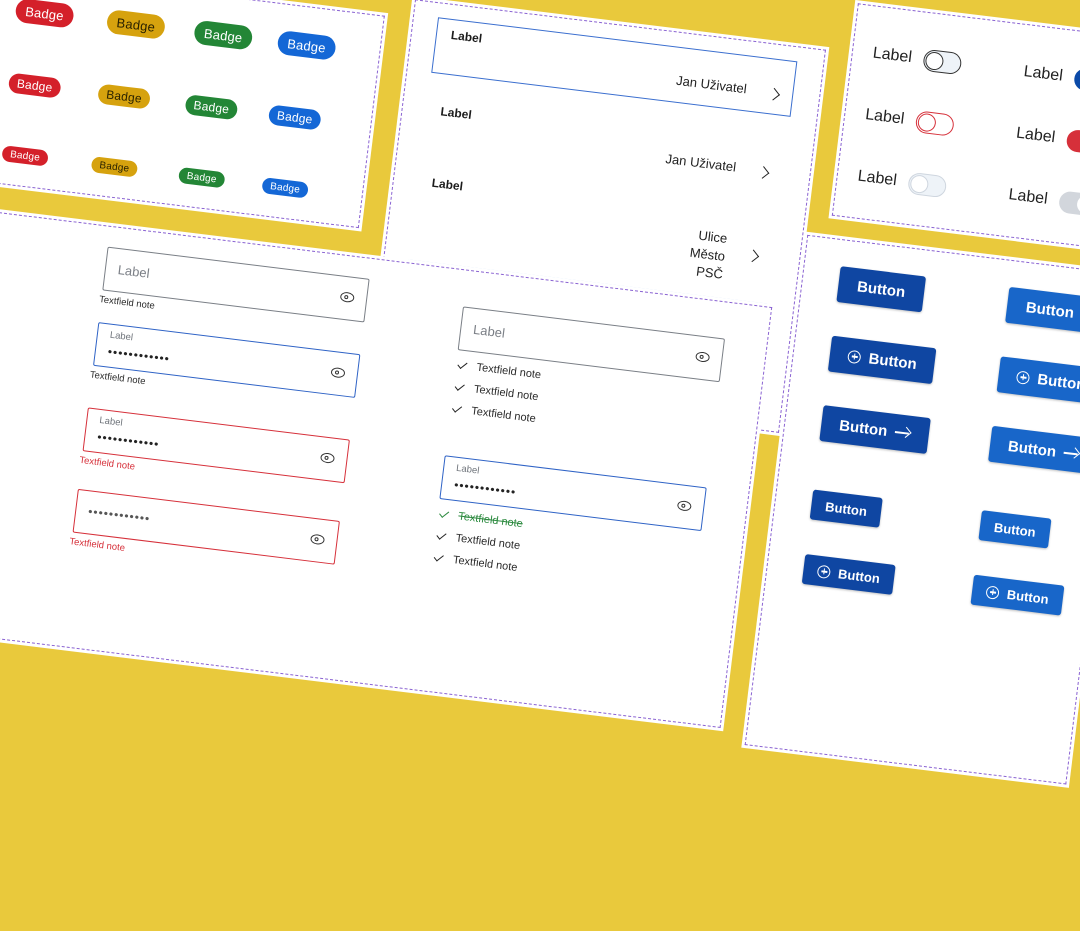  I want to click on badge-blue-medium: Badge, so click(294, 117).